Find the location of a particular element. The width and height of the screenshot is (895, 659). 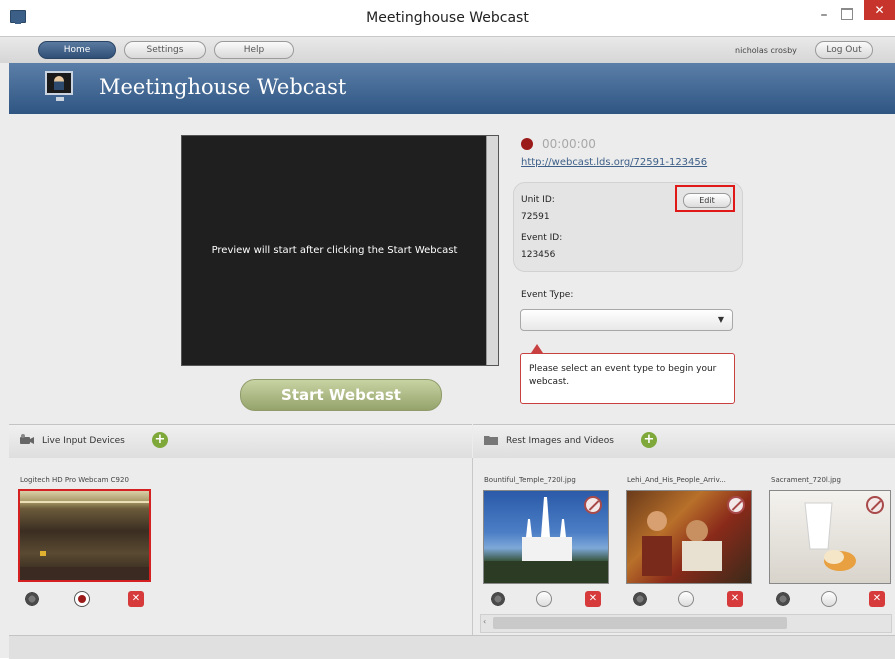

page-title: Meetinghouse Webcast is located at coordinates (223, 87).